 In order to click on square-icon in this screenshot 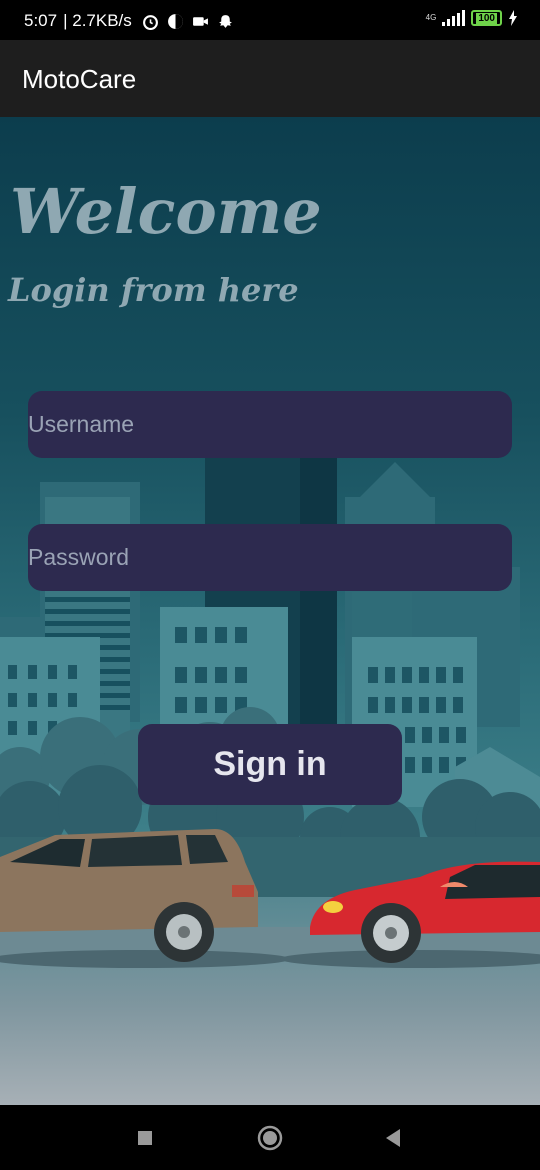, I will do `click(145, 1138)`.